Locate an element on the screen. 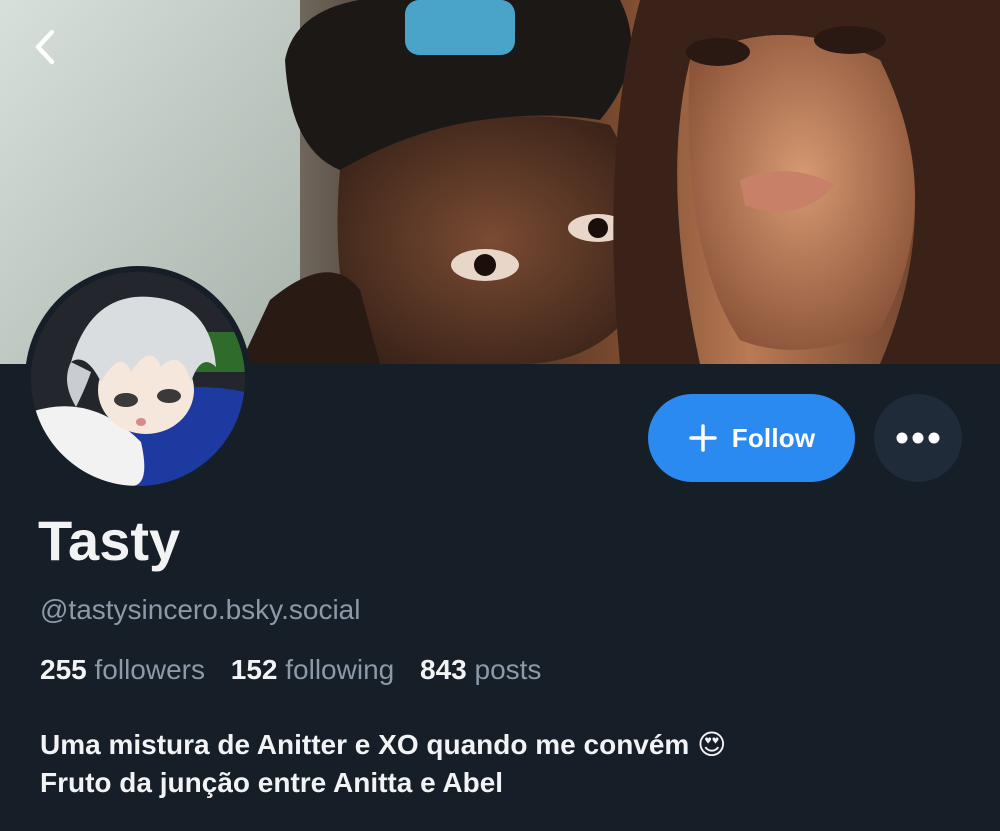 The width and height of the screenshot is (1000, 831). profile-handle: @tastysincero.bsky.social is located at coordinates (200, 609).